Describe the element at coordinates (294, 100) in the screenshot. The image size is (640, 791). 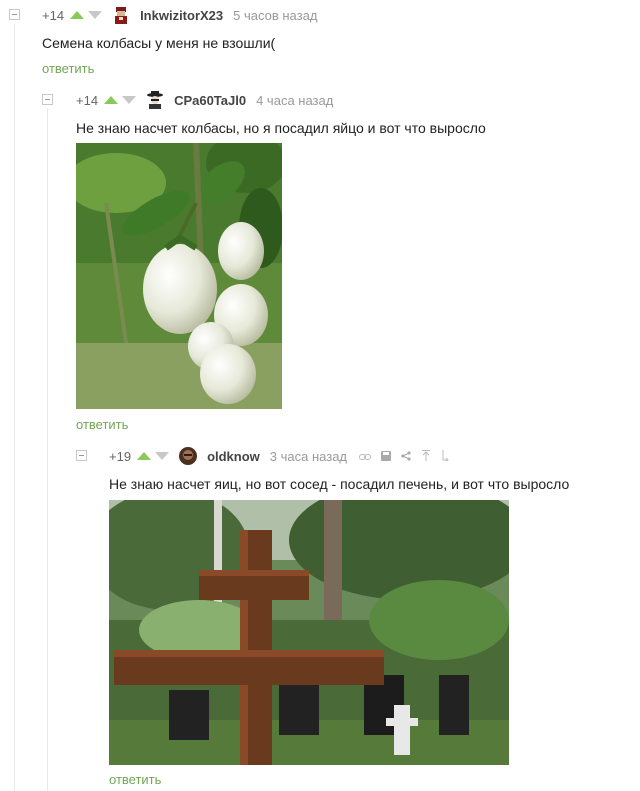
I see `comment-time: 4 часа назад` at that location.